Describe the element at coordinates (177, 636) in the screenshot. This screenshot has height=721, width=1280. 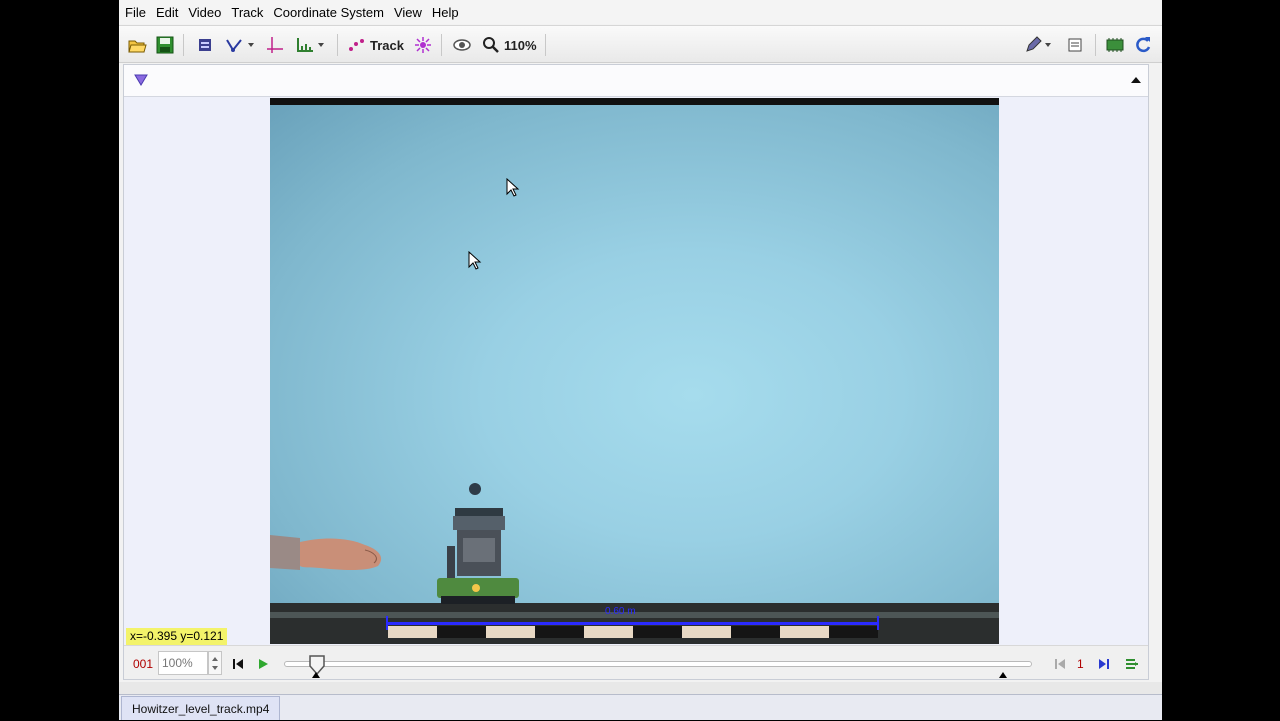
I see `coordinate-readout: x=-0.395 y=0.121` at that location.